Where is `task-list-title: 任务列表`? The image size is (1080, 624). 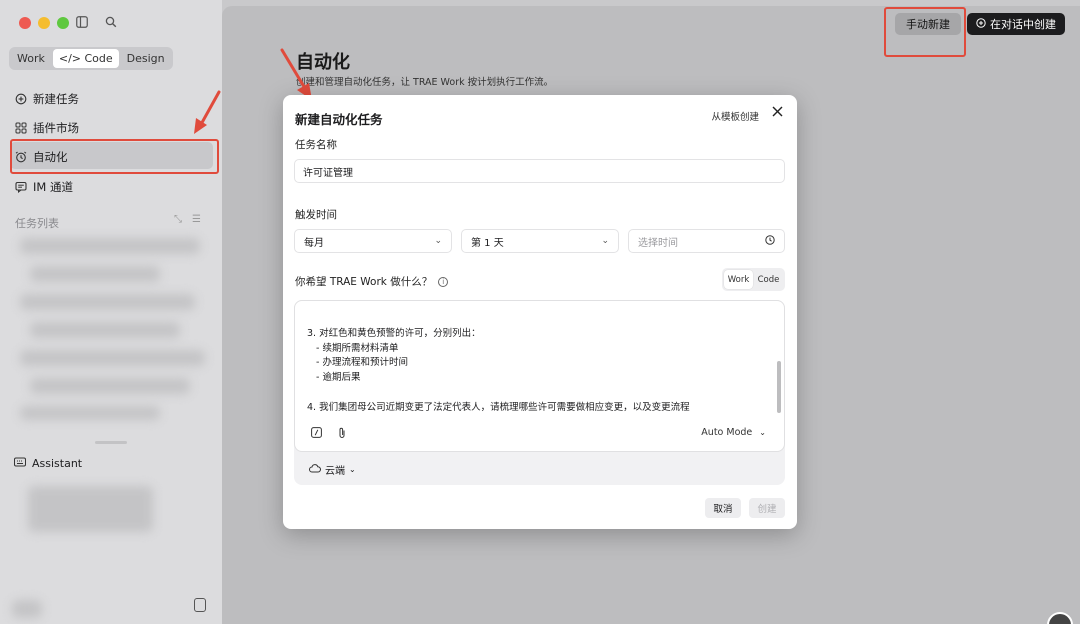 task-list-title: 任务列表 is located at coordinates (37, 223).